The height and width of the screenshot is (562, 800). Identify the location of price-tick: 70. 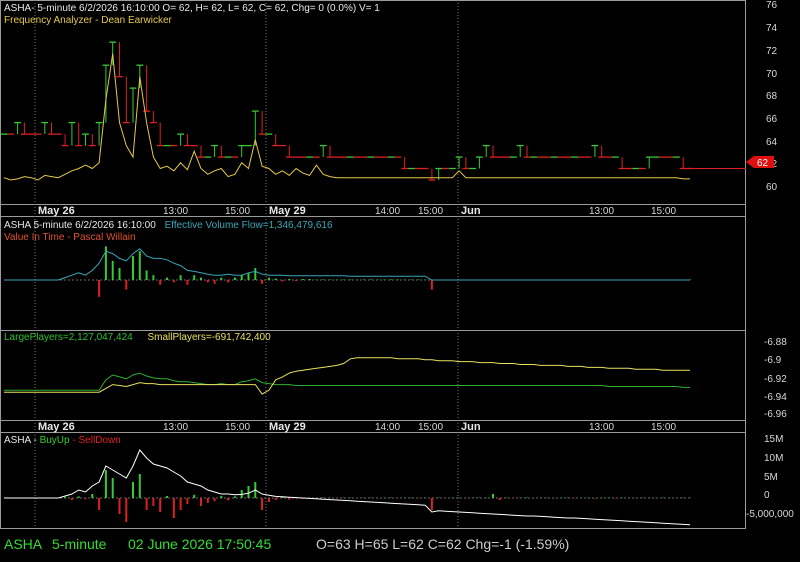
(772, 74).